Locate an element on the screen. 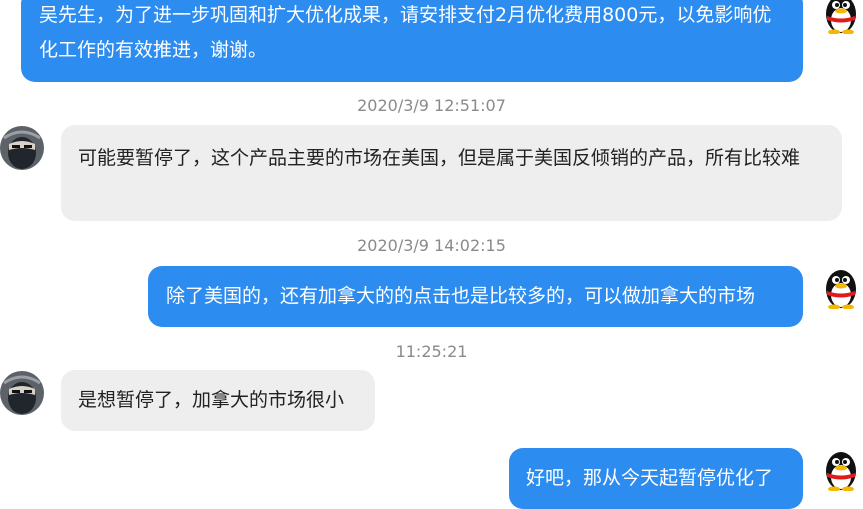 The image size is (863, 509). message-bubble-incoming: 是想暂停了，加拿大的市场很小 is located at coordinates (218, 400).